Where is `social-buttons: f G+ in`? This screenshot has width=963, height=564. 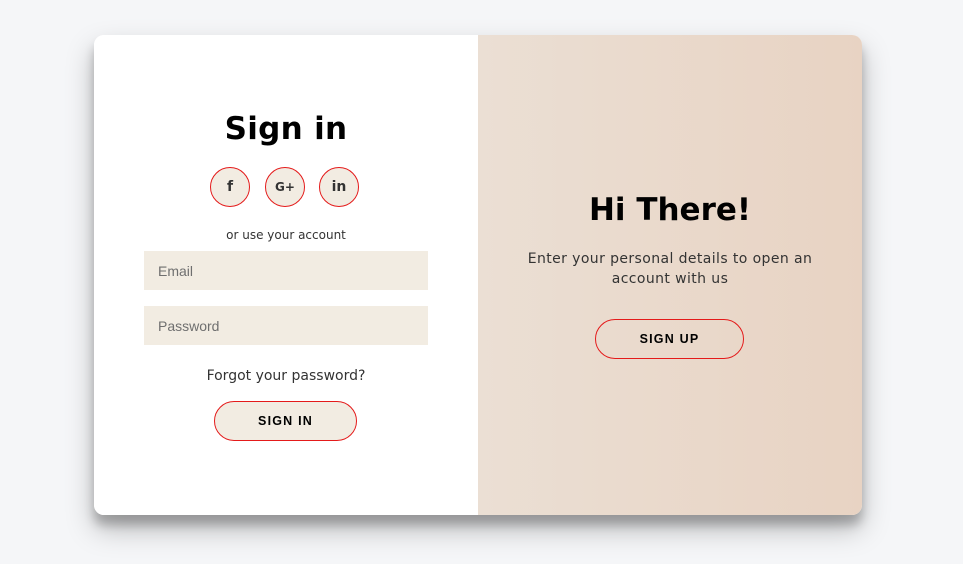
social-buttons: f G+ in is located at coordinates (286, 188).